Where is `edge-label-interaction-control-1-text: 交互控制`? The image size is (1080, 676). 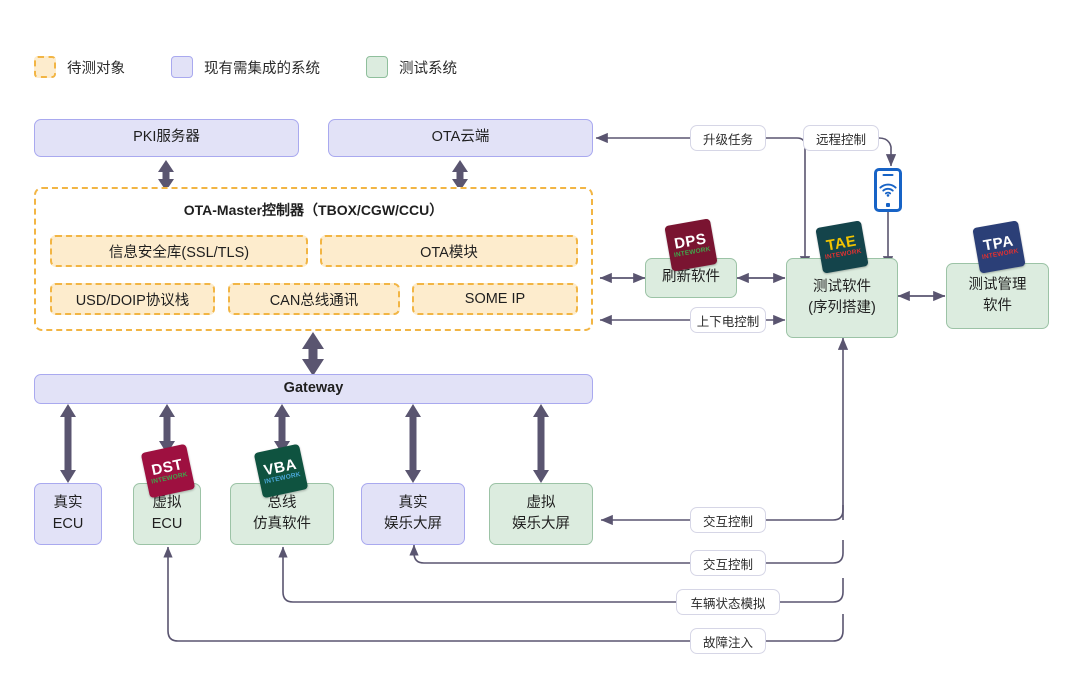
edge-label-interaction-control-1-text: 交互控制 is located at coordinates (727, 521).